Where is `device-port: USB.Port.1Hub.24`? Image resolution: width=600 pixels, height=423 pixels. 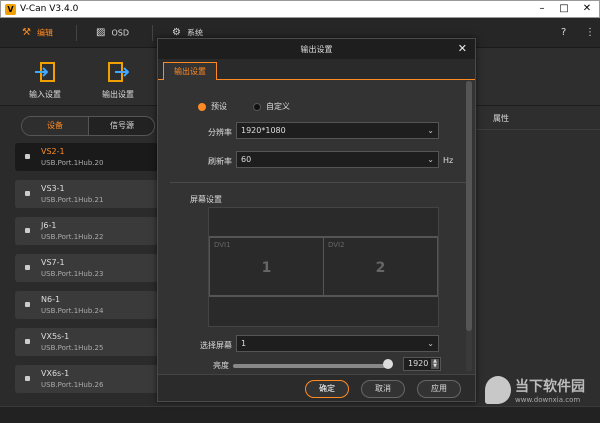 device-port: USB.Port.1Hub.24 is located at coordinates (72, 311).